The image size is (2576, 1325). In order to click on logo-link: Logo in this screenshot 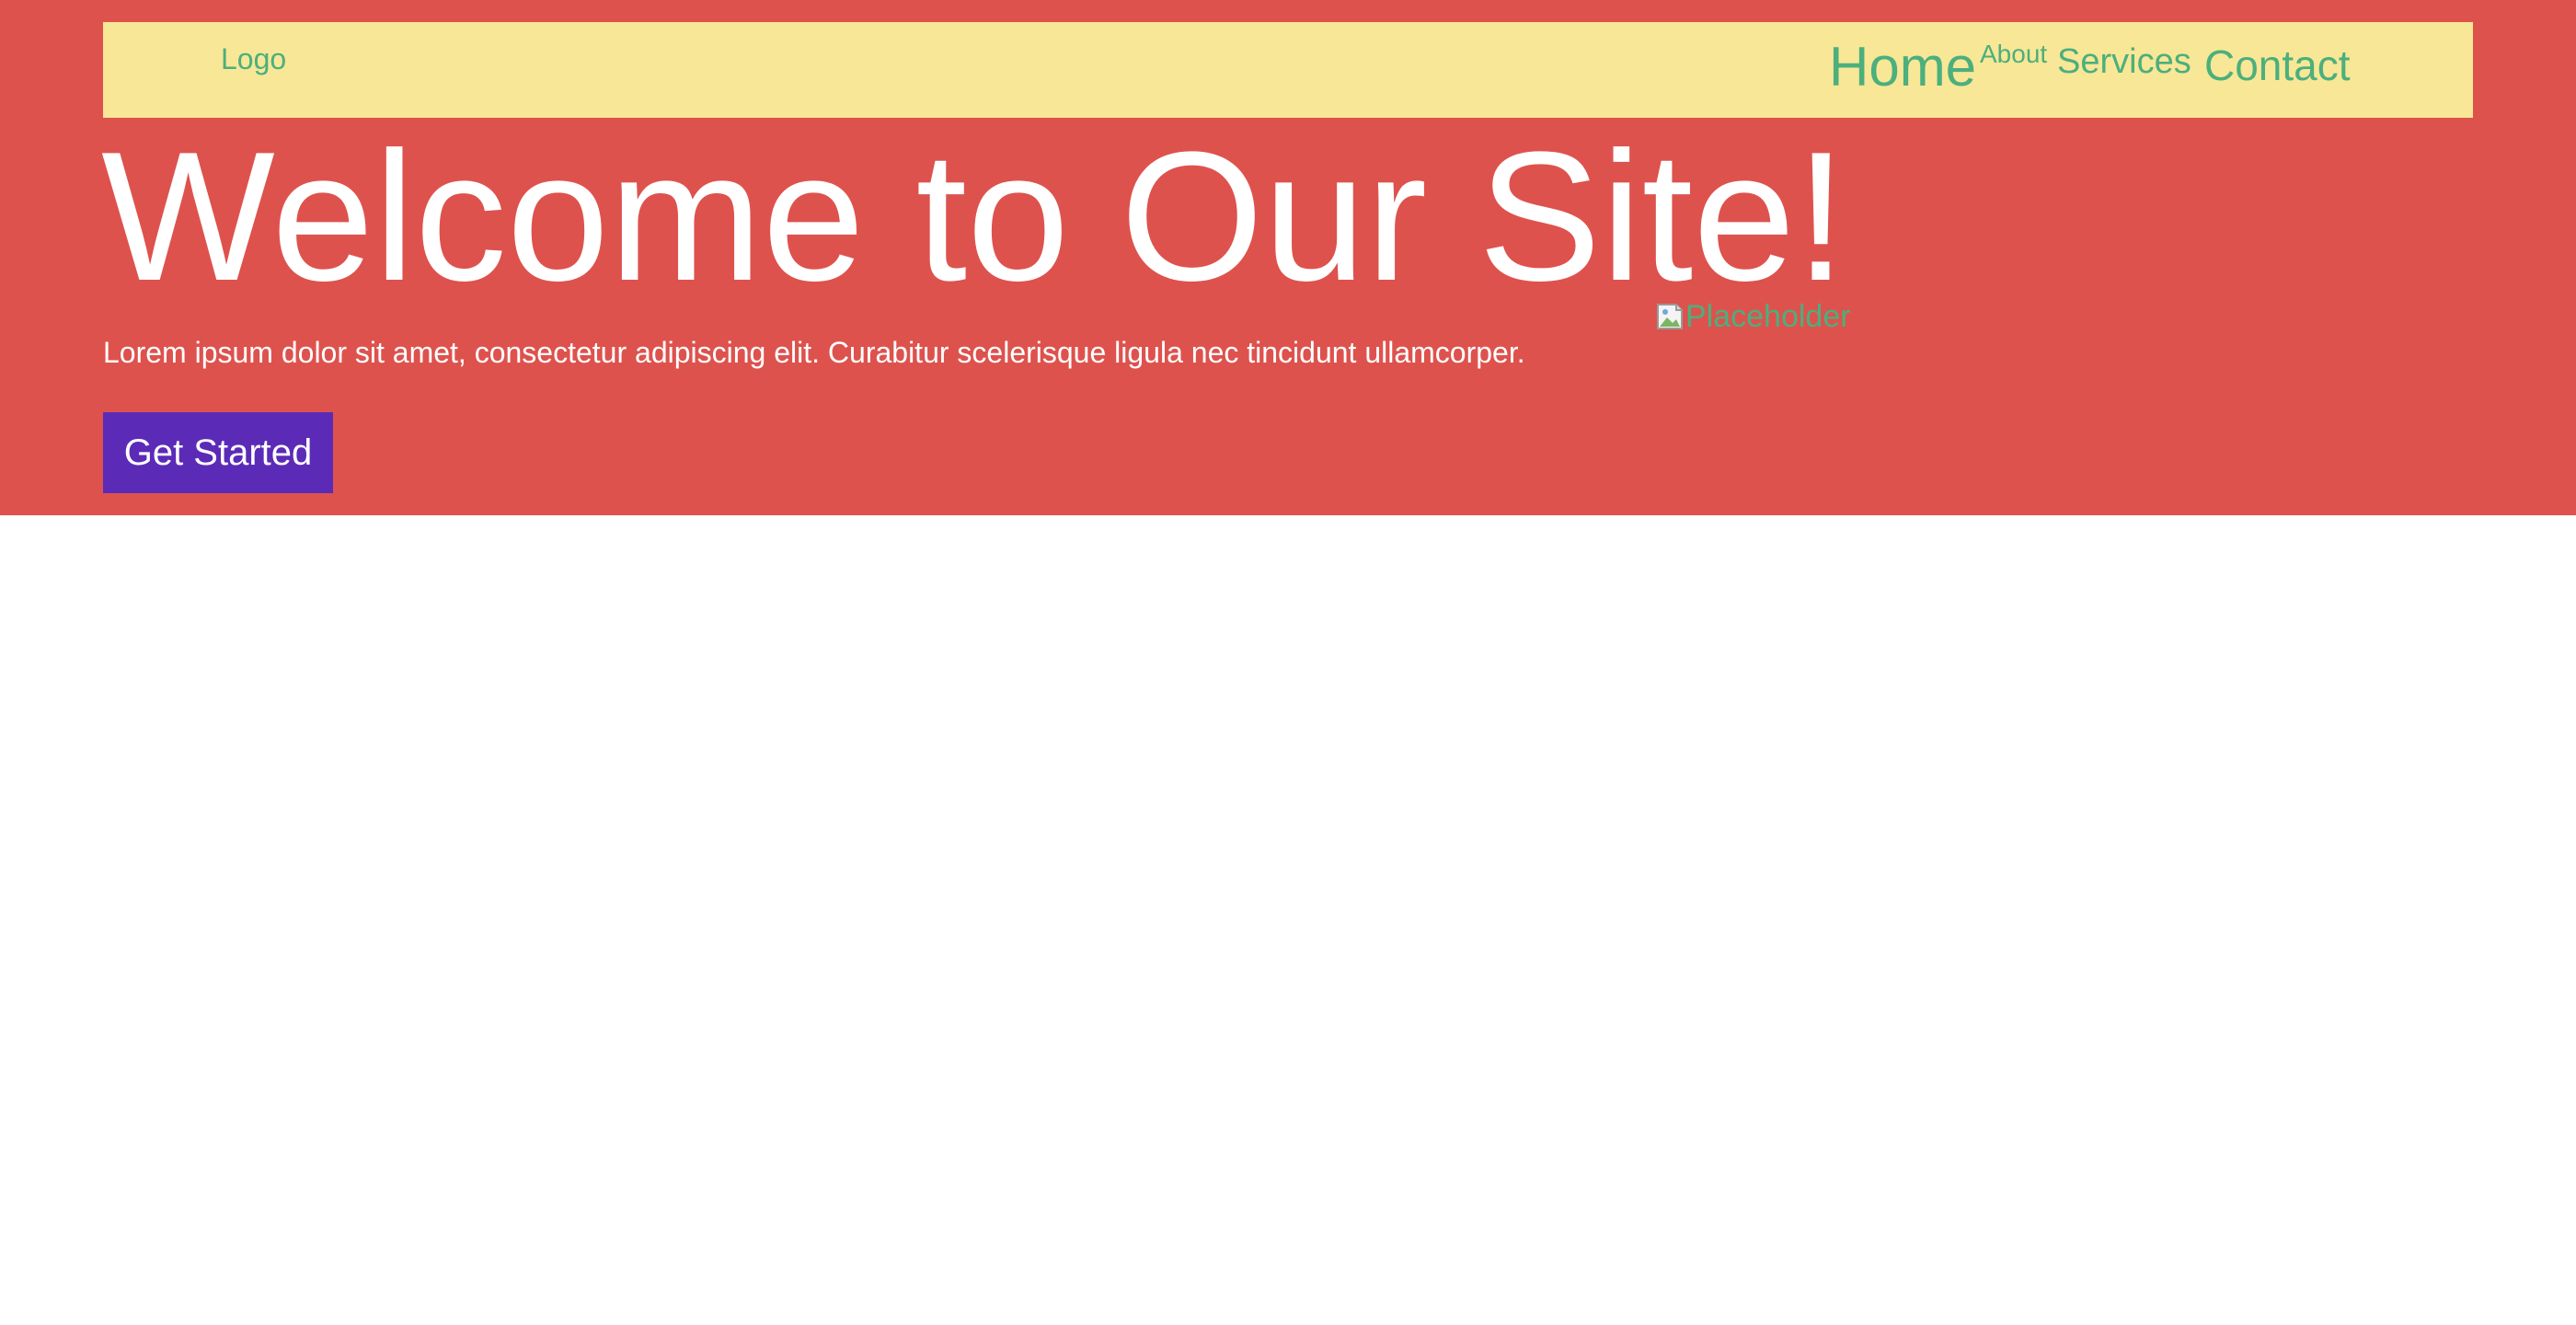, I will do `click(253, 58)`.